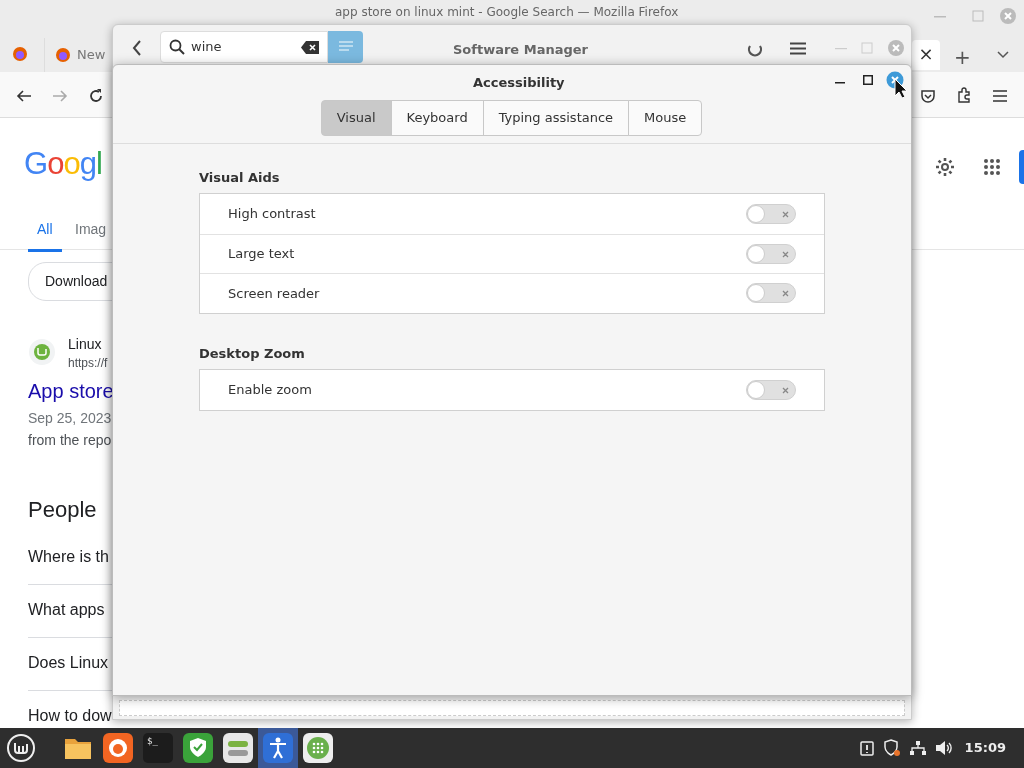  I want to click on setting-label: Large text, so click(261, 254).